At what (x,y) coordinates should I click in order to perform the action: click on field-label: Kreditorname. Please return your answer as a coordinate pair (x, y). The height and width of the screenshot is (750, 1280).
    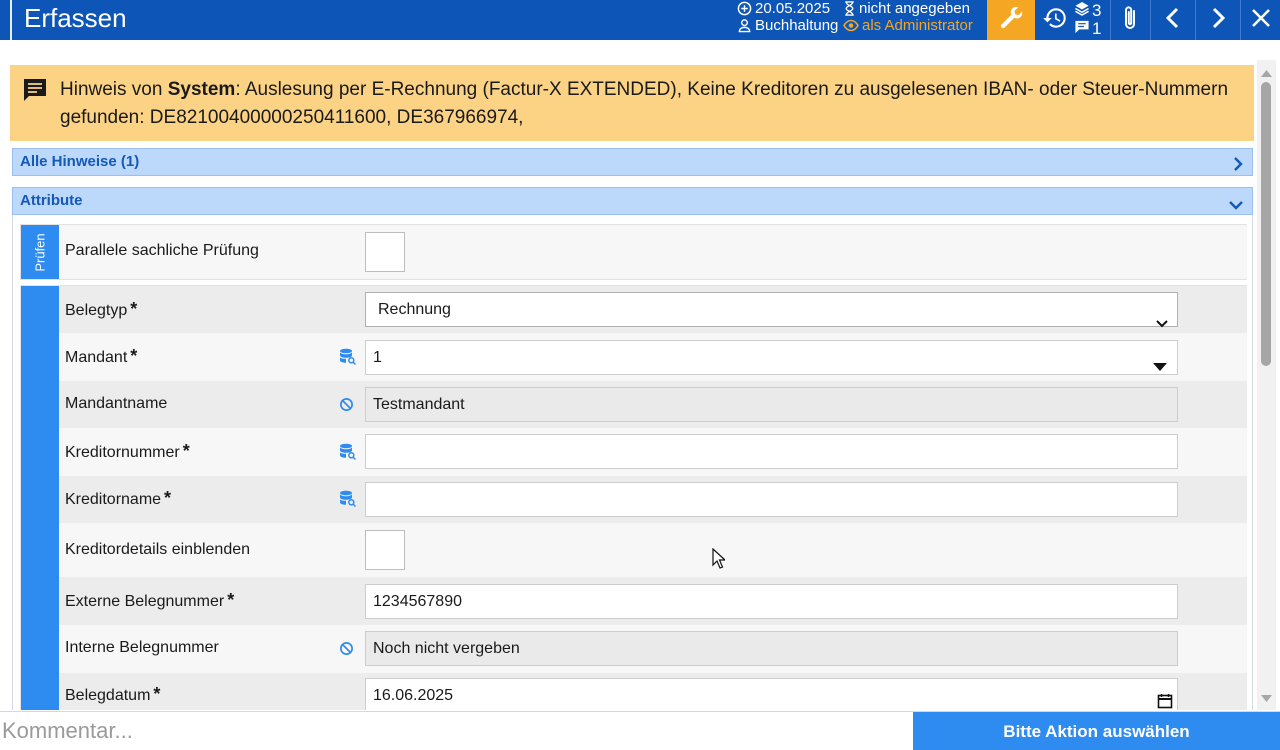
    Looking at the image, I should click on (113, 499).